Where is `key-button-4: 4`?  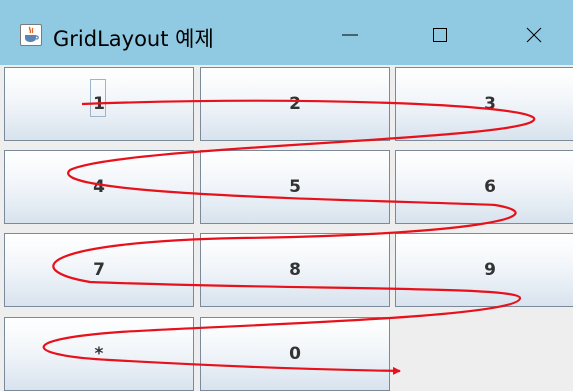
key-button-4: 4 is located at coordinates (99, 187).